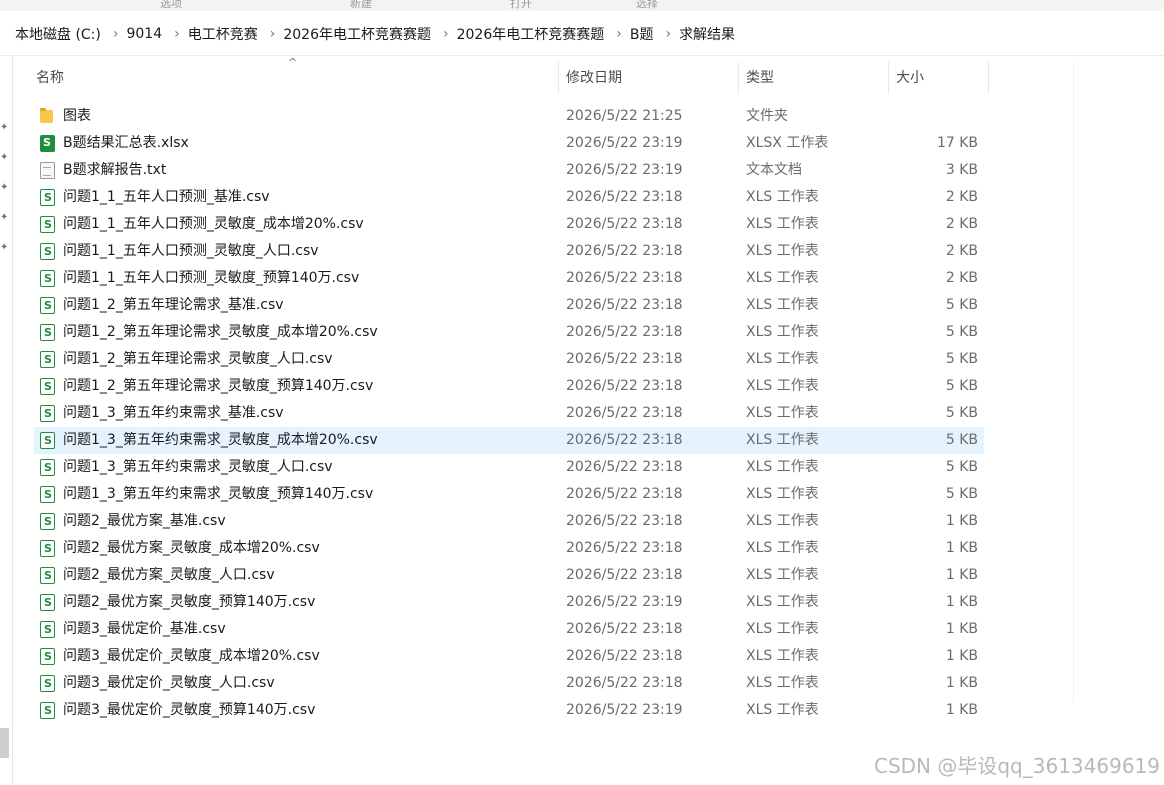  Describe the element at coordinates (198, 467) in the screenshot. I see `file-name: 问题1_3_第五年约束需求_灵敏度_人口.csv` at that location.